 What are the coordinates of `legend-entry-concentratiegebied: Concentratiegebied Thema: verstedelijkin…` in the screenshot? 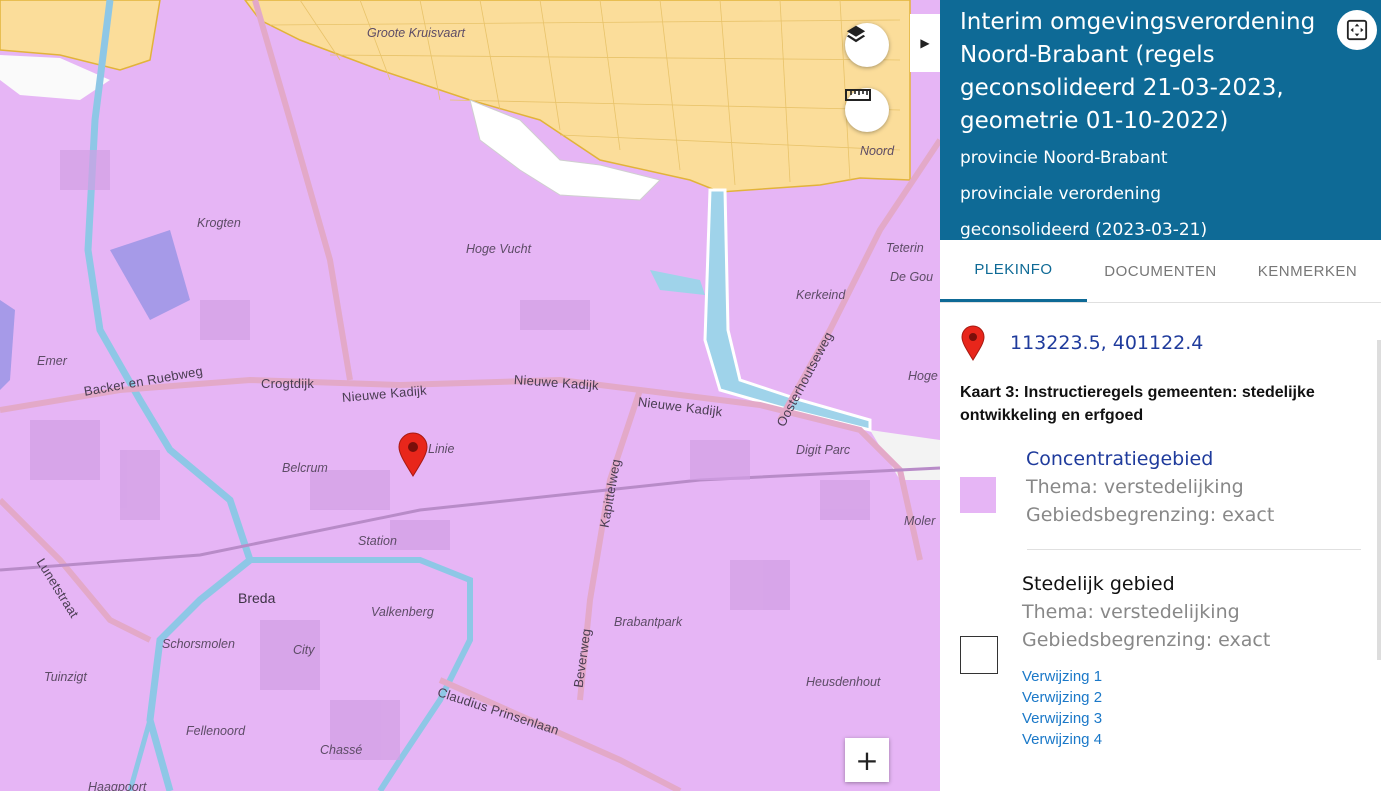 It's located at (1160, 487).